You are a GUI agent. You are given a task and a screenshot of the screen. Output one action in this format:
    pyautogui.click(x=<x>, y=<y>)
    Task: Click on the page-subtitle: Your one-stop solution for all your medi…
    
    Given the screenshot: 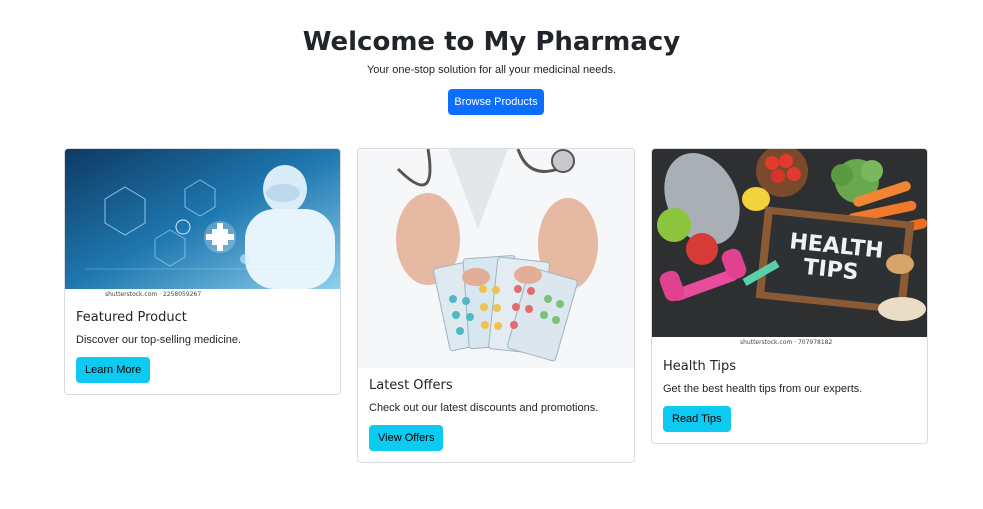 What is the action you would take?
    pyautogui.click(x=491, y=70)
    